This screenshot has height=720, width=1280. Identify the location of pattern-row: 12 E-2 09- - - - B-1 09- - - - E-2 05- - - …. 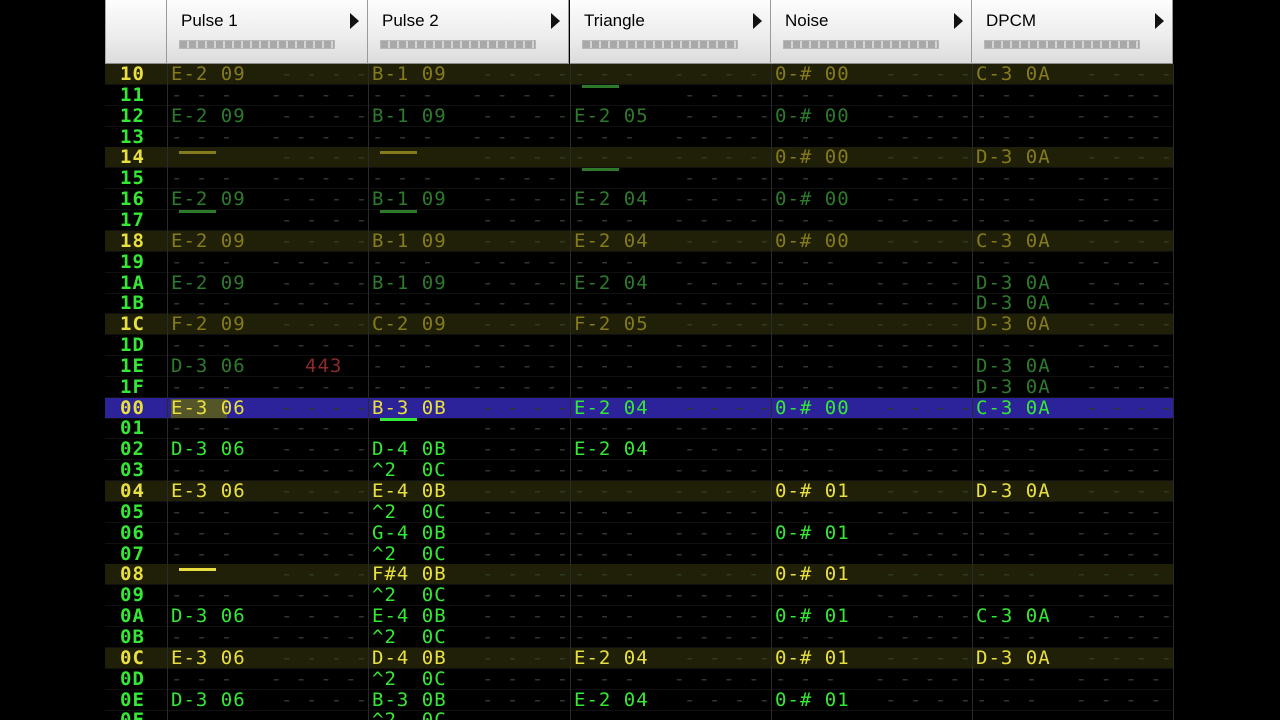
(639, 116).